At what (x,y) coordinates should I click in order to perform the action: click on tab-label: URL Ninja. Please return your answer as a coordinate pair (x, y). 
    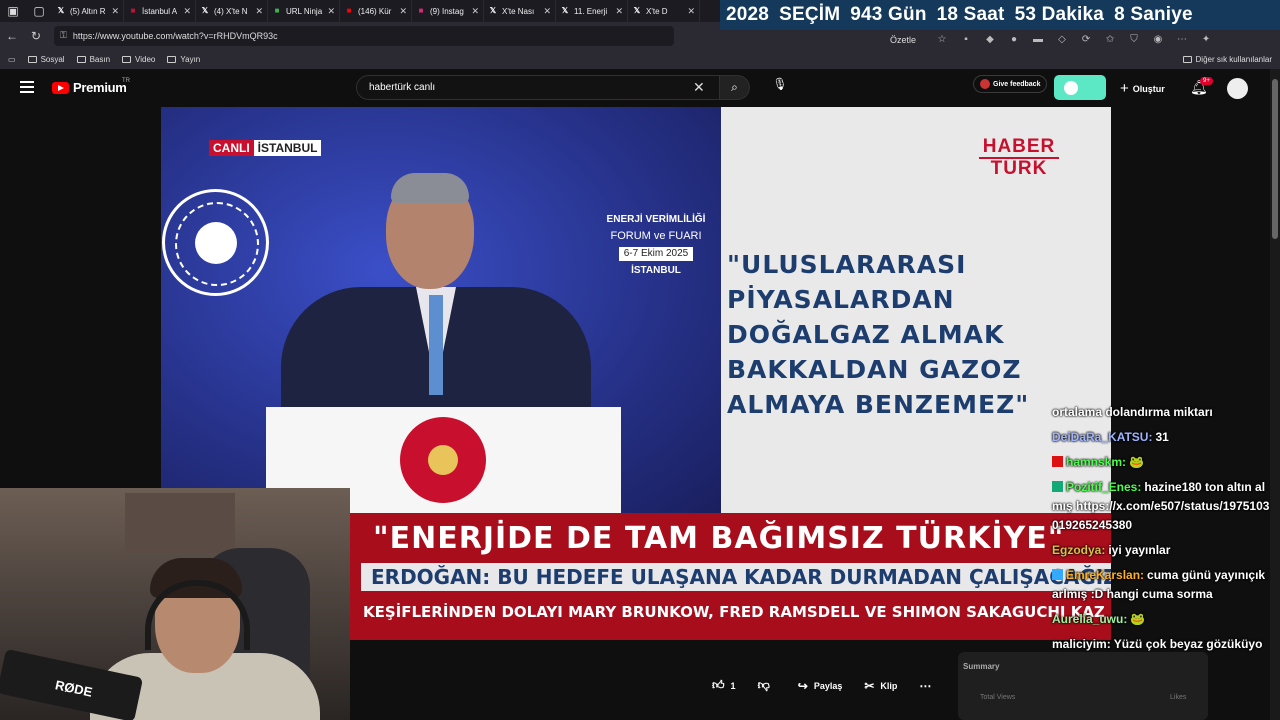
    Looking at the image, I should click on (304, 11).